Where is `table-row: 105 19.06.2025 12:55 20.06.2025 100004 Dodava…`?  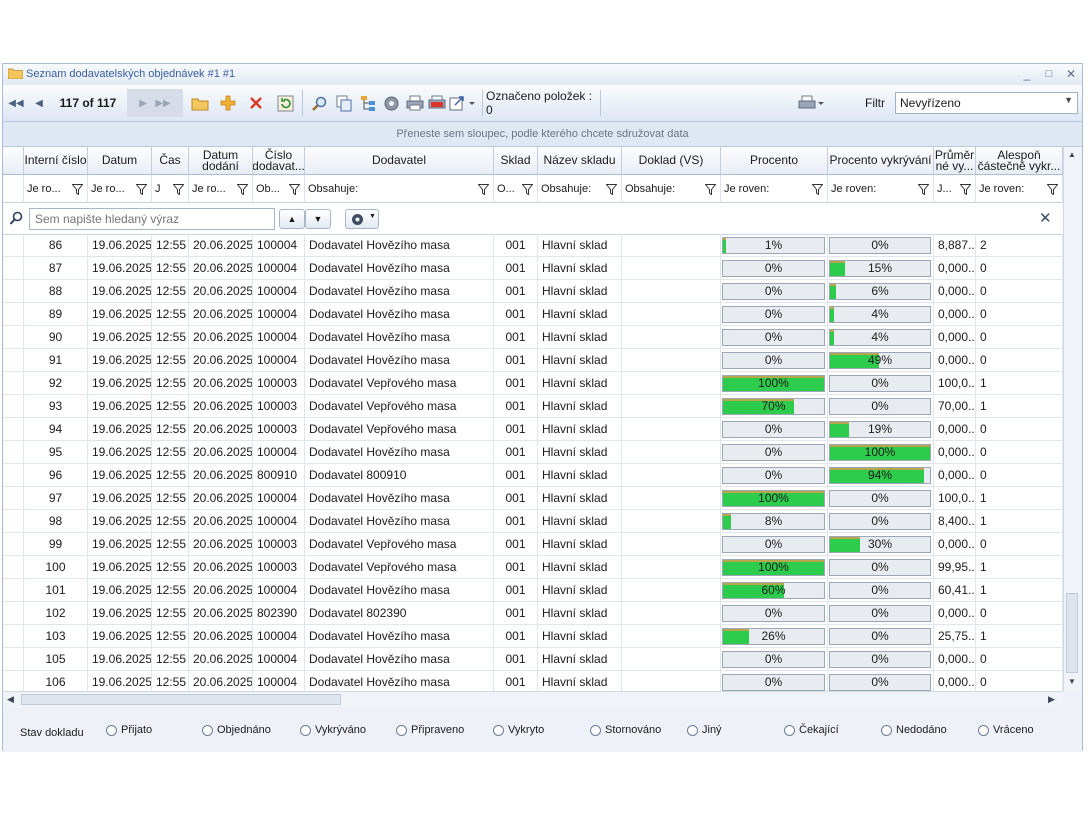 table-row: 105 19.06.2025 12:55 20.06.2025 100004 Dodava… is located at coordinates (533, 659).